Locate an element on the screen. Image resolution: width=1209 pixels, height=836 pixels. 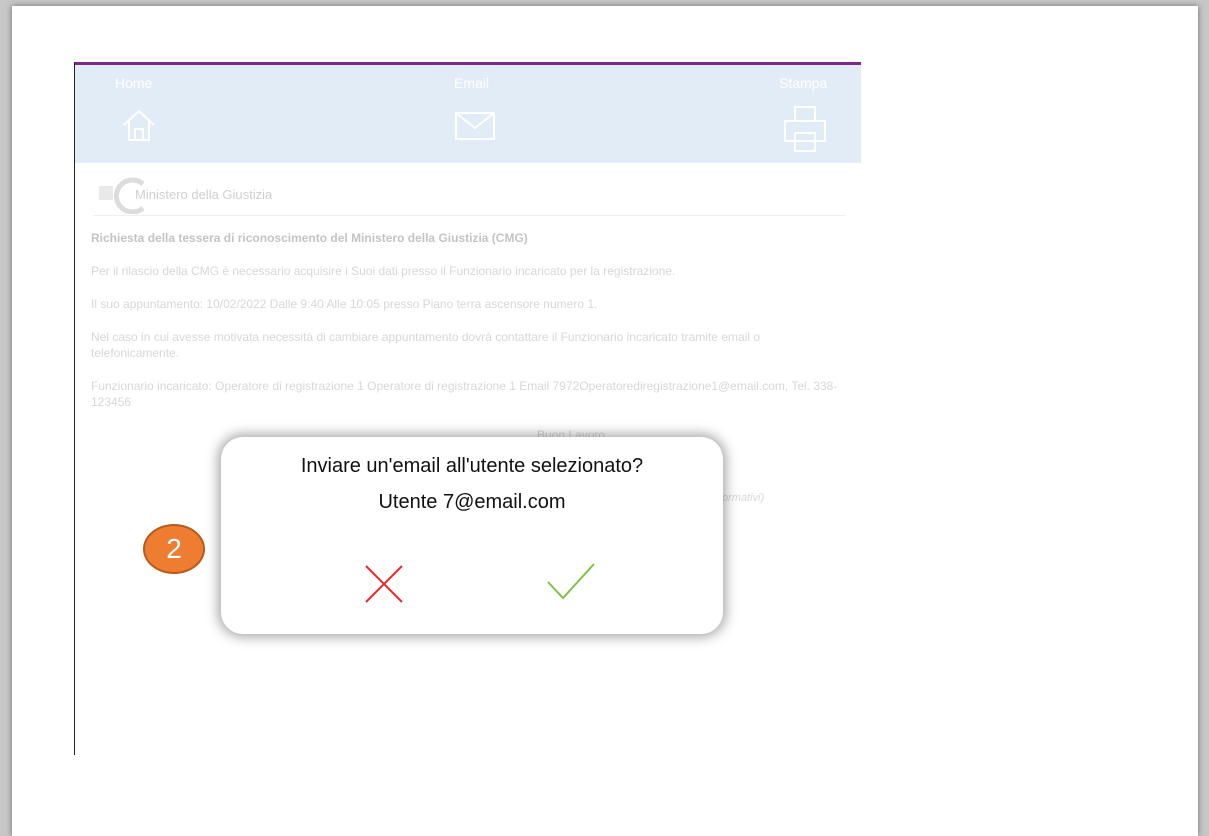
nav-email-label: Email is located at coordinates (472, 83).